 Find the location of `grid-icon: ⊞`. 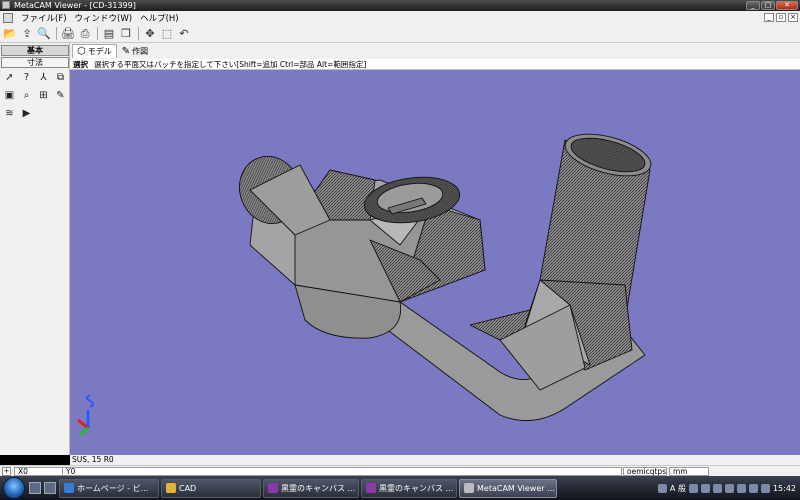

grid-icon: ⊞ is located at coordinates (43, 95).